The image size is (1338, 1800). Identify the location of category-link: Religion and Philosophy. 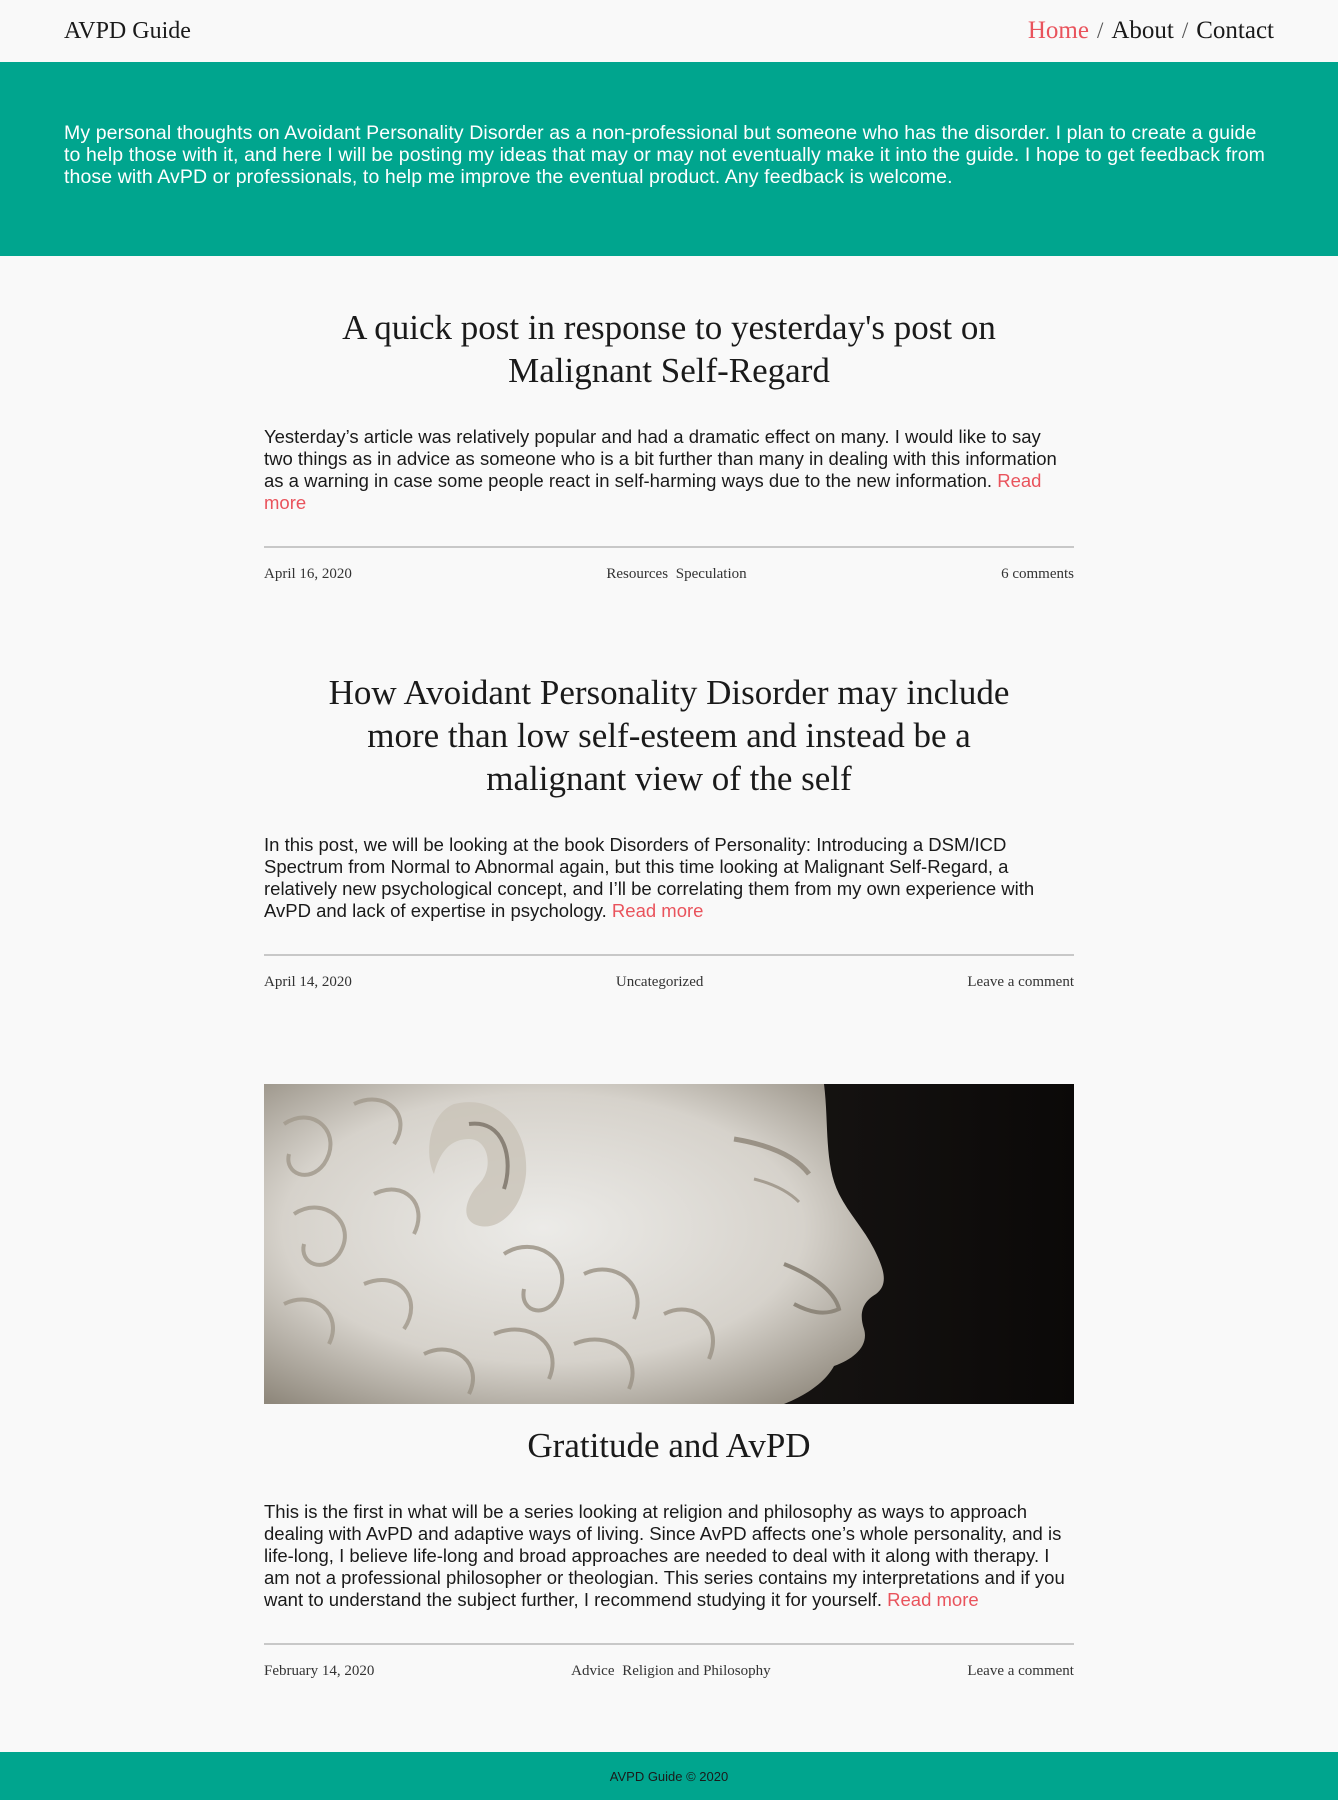
(696, 1671).